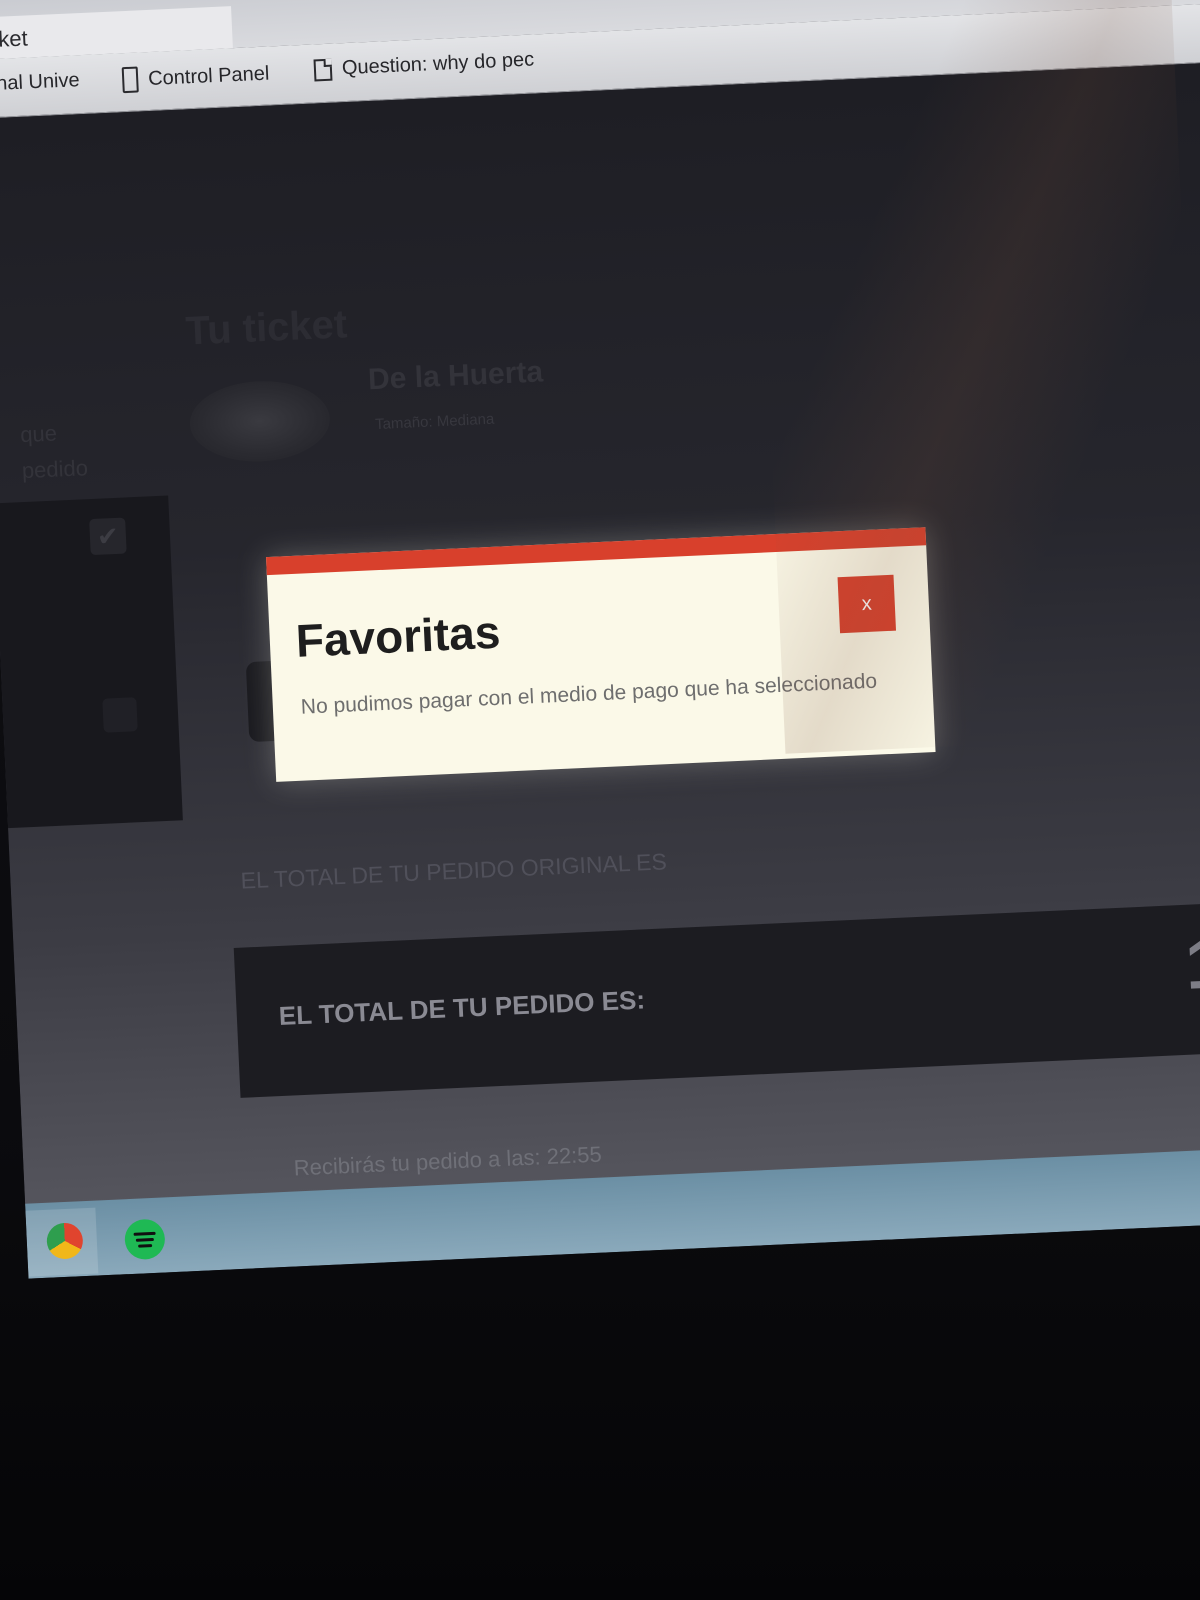 Image resolution: width=1200 pixels, height=1600 pixels. Describe the element at coordinates (14, 38) in the screenshot. I see `browser-tab-title: ket` at that location.